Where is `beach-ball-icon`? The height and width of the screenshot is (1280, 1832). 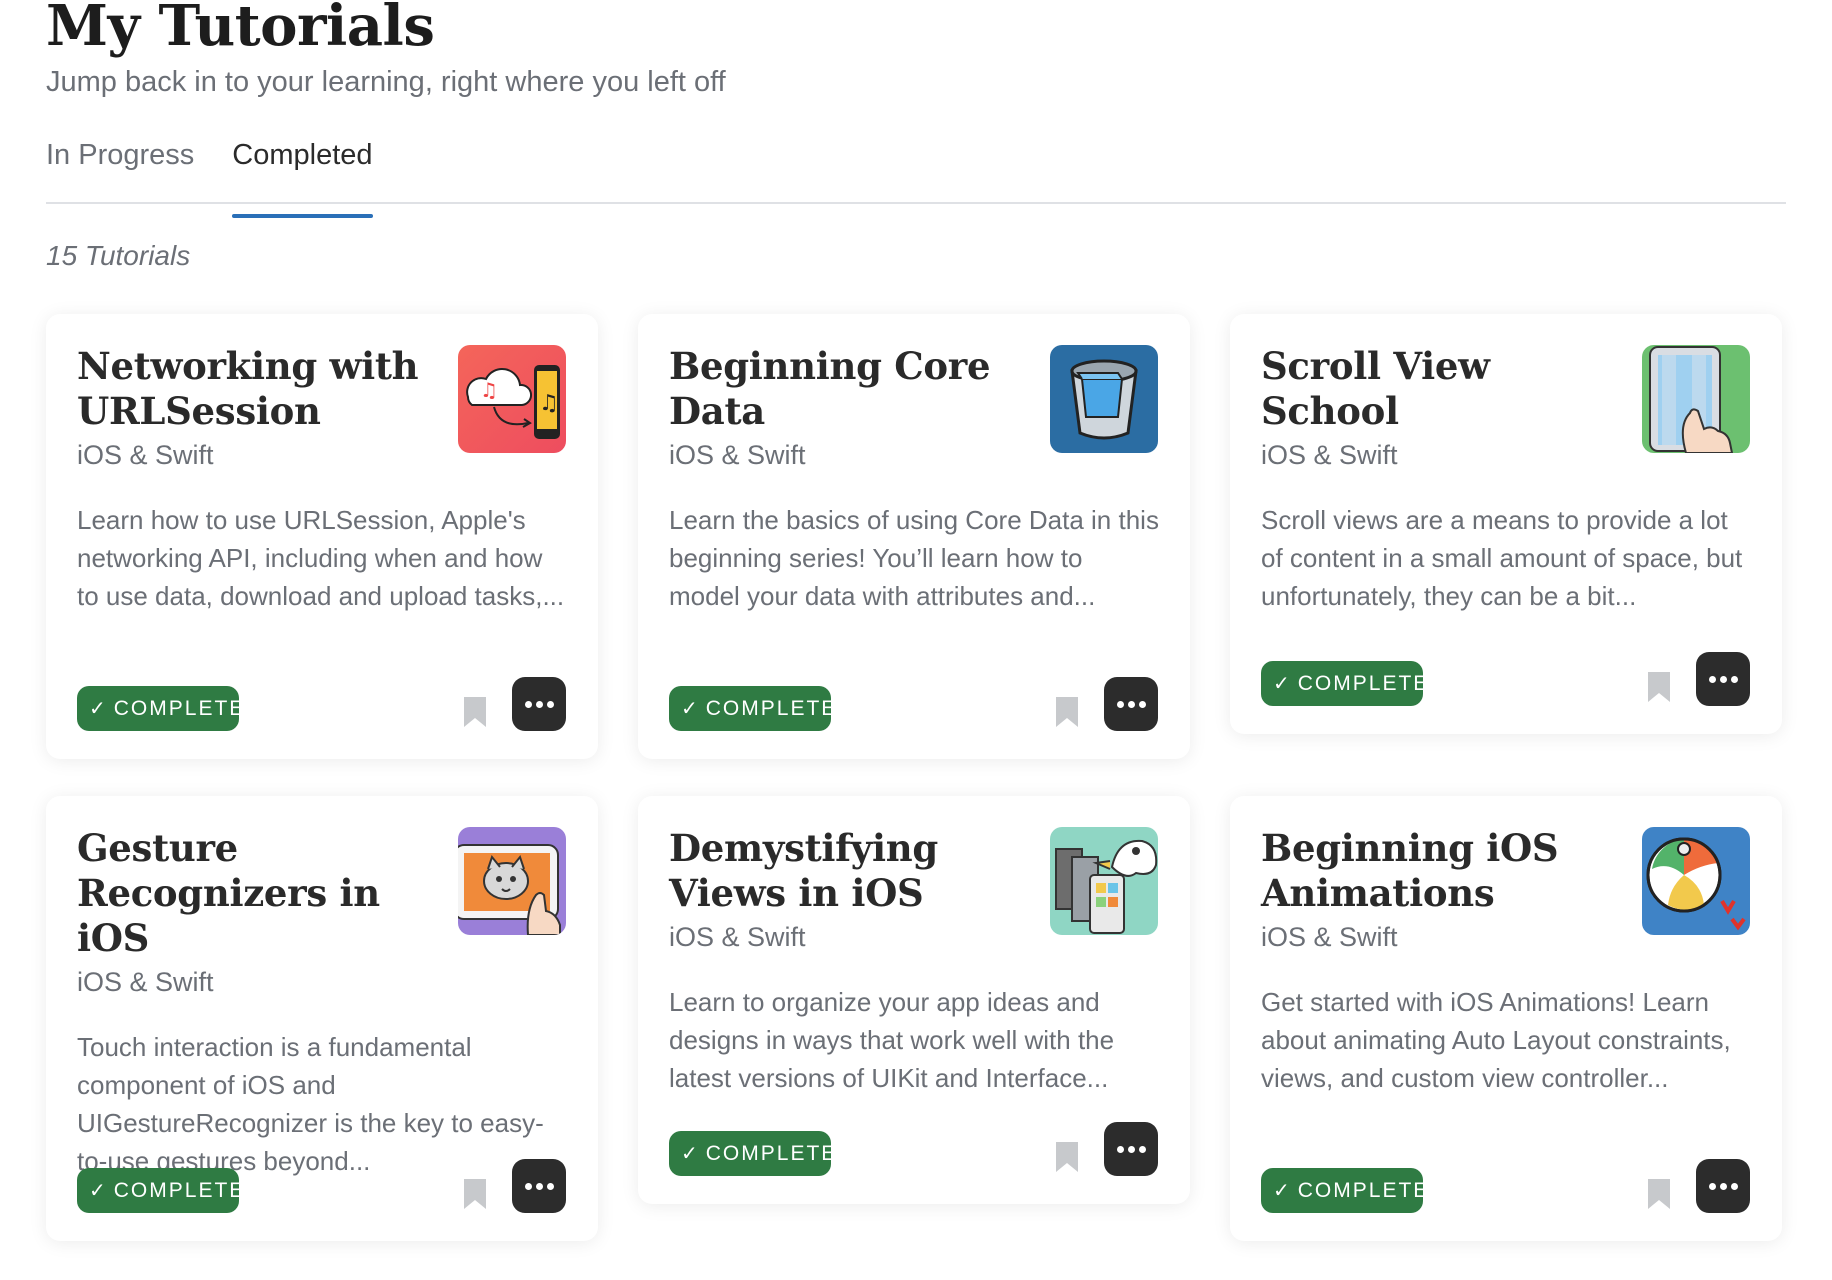
beach-ball-icon is located at coordinates (1696, 881).